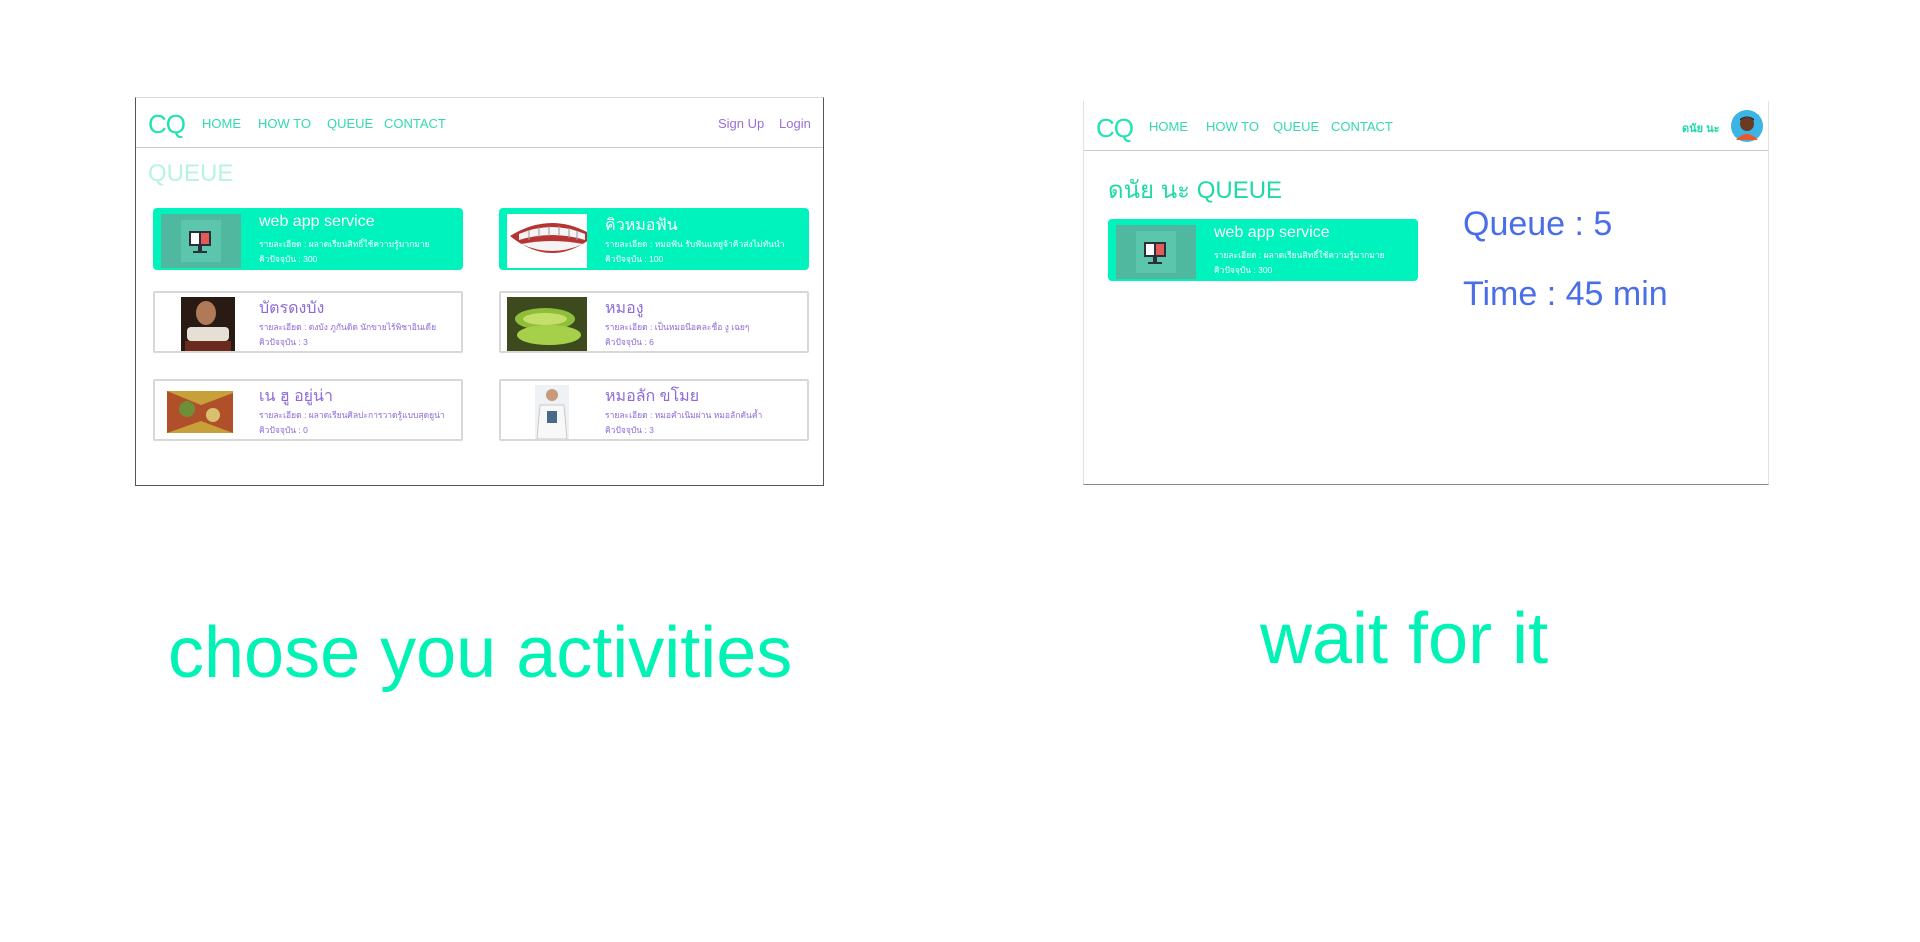 This screenshot has height=942, width=1920. Describe the element at coordinates (641, 225) in the screenshot. I see `card-title: คิวหมอฟัน` at that location.